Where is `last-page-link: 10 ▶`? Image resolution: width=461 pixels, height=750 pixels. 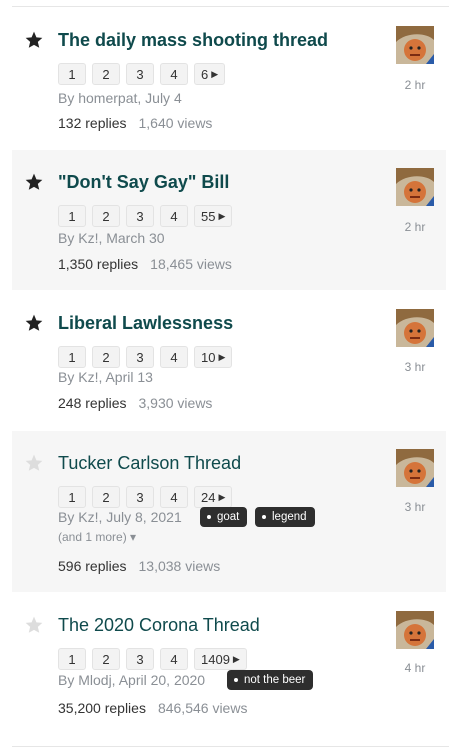
last-page-link: 10 ▶ is located at coordinates (213, 357).